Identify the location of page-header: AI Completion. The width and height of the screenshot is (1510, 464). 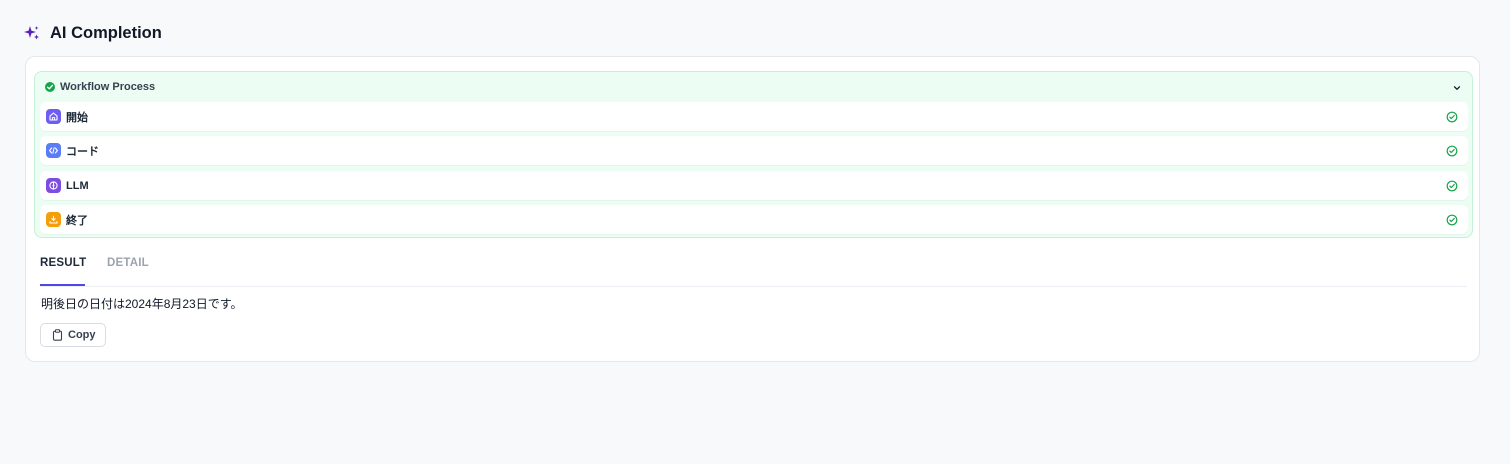
(93, 33).